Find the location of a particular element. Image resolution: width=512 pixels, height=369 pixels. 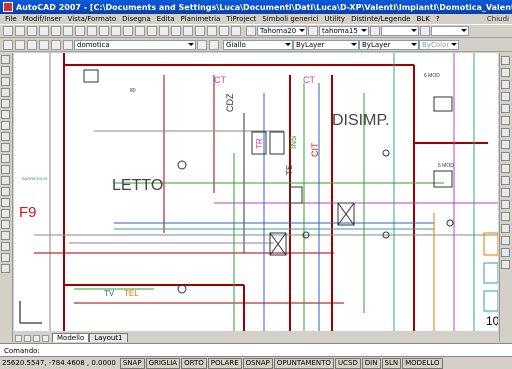

table-icon is located at coordinates (5, 246).